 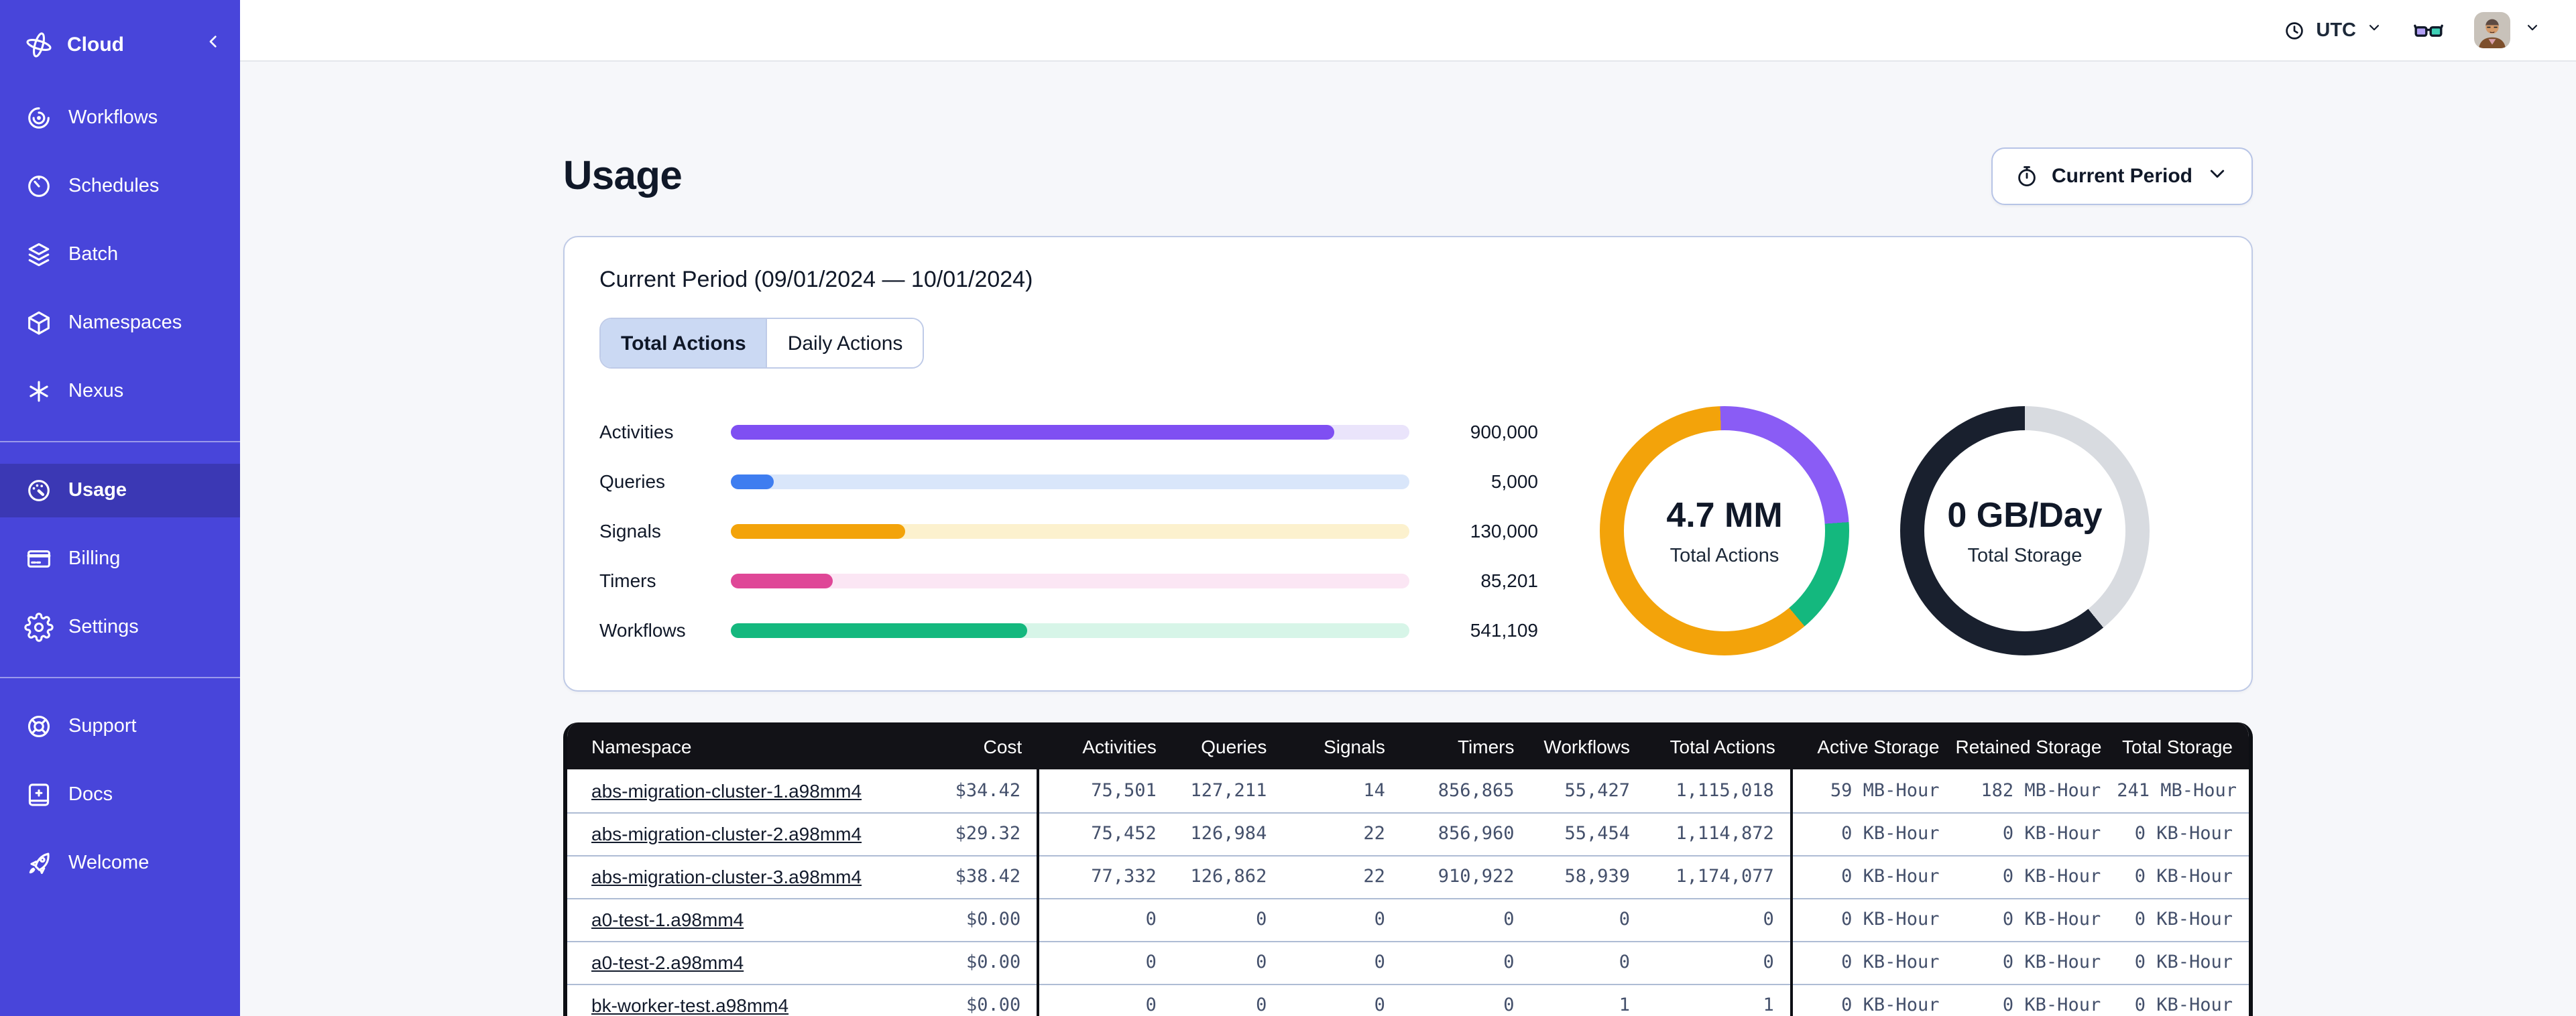 I want to click on sidebar-collapse-button, so click(x=213, y=44).